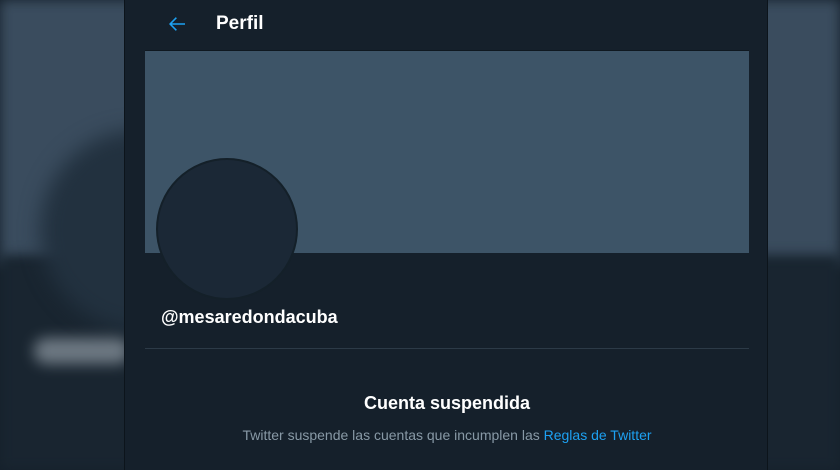  I want to click on profile-handle: @mesaredondacuba, so click(249, 317).